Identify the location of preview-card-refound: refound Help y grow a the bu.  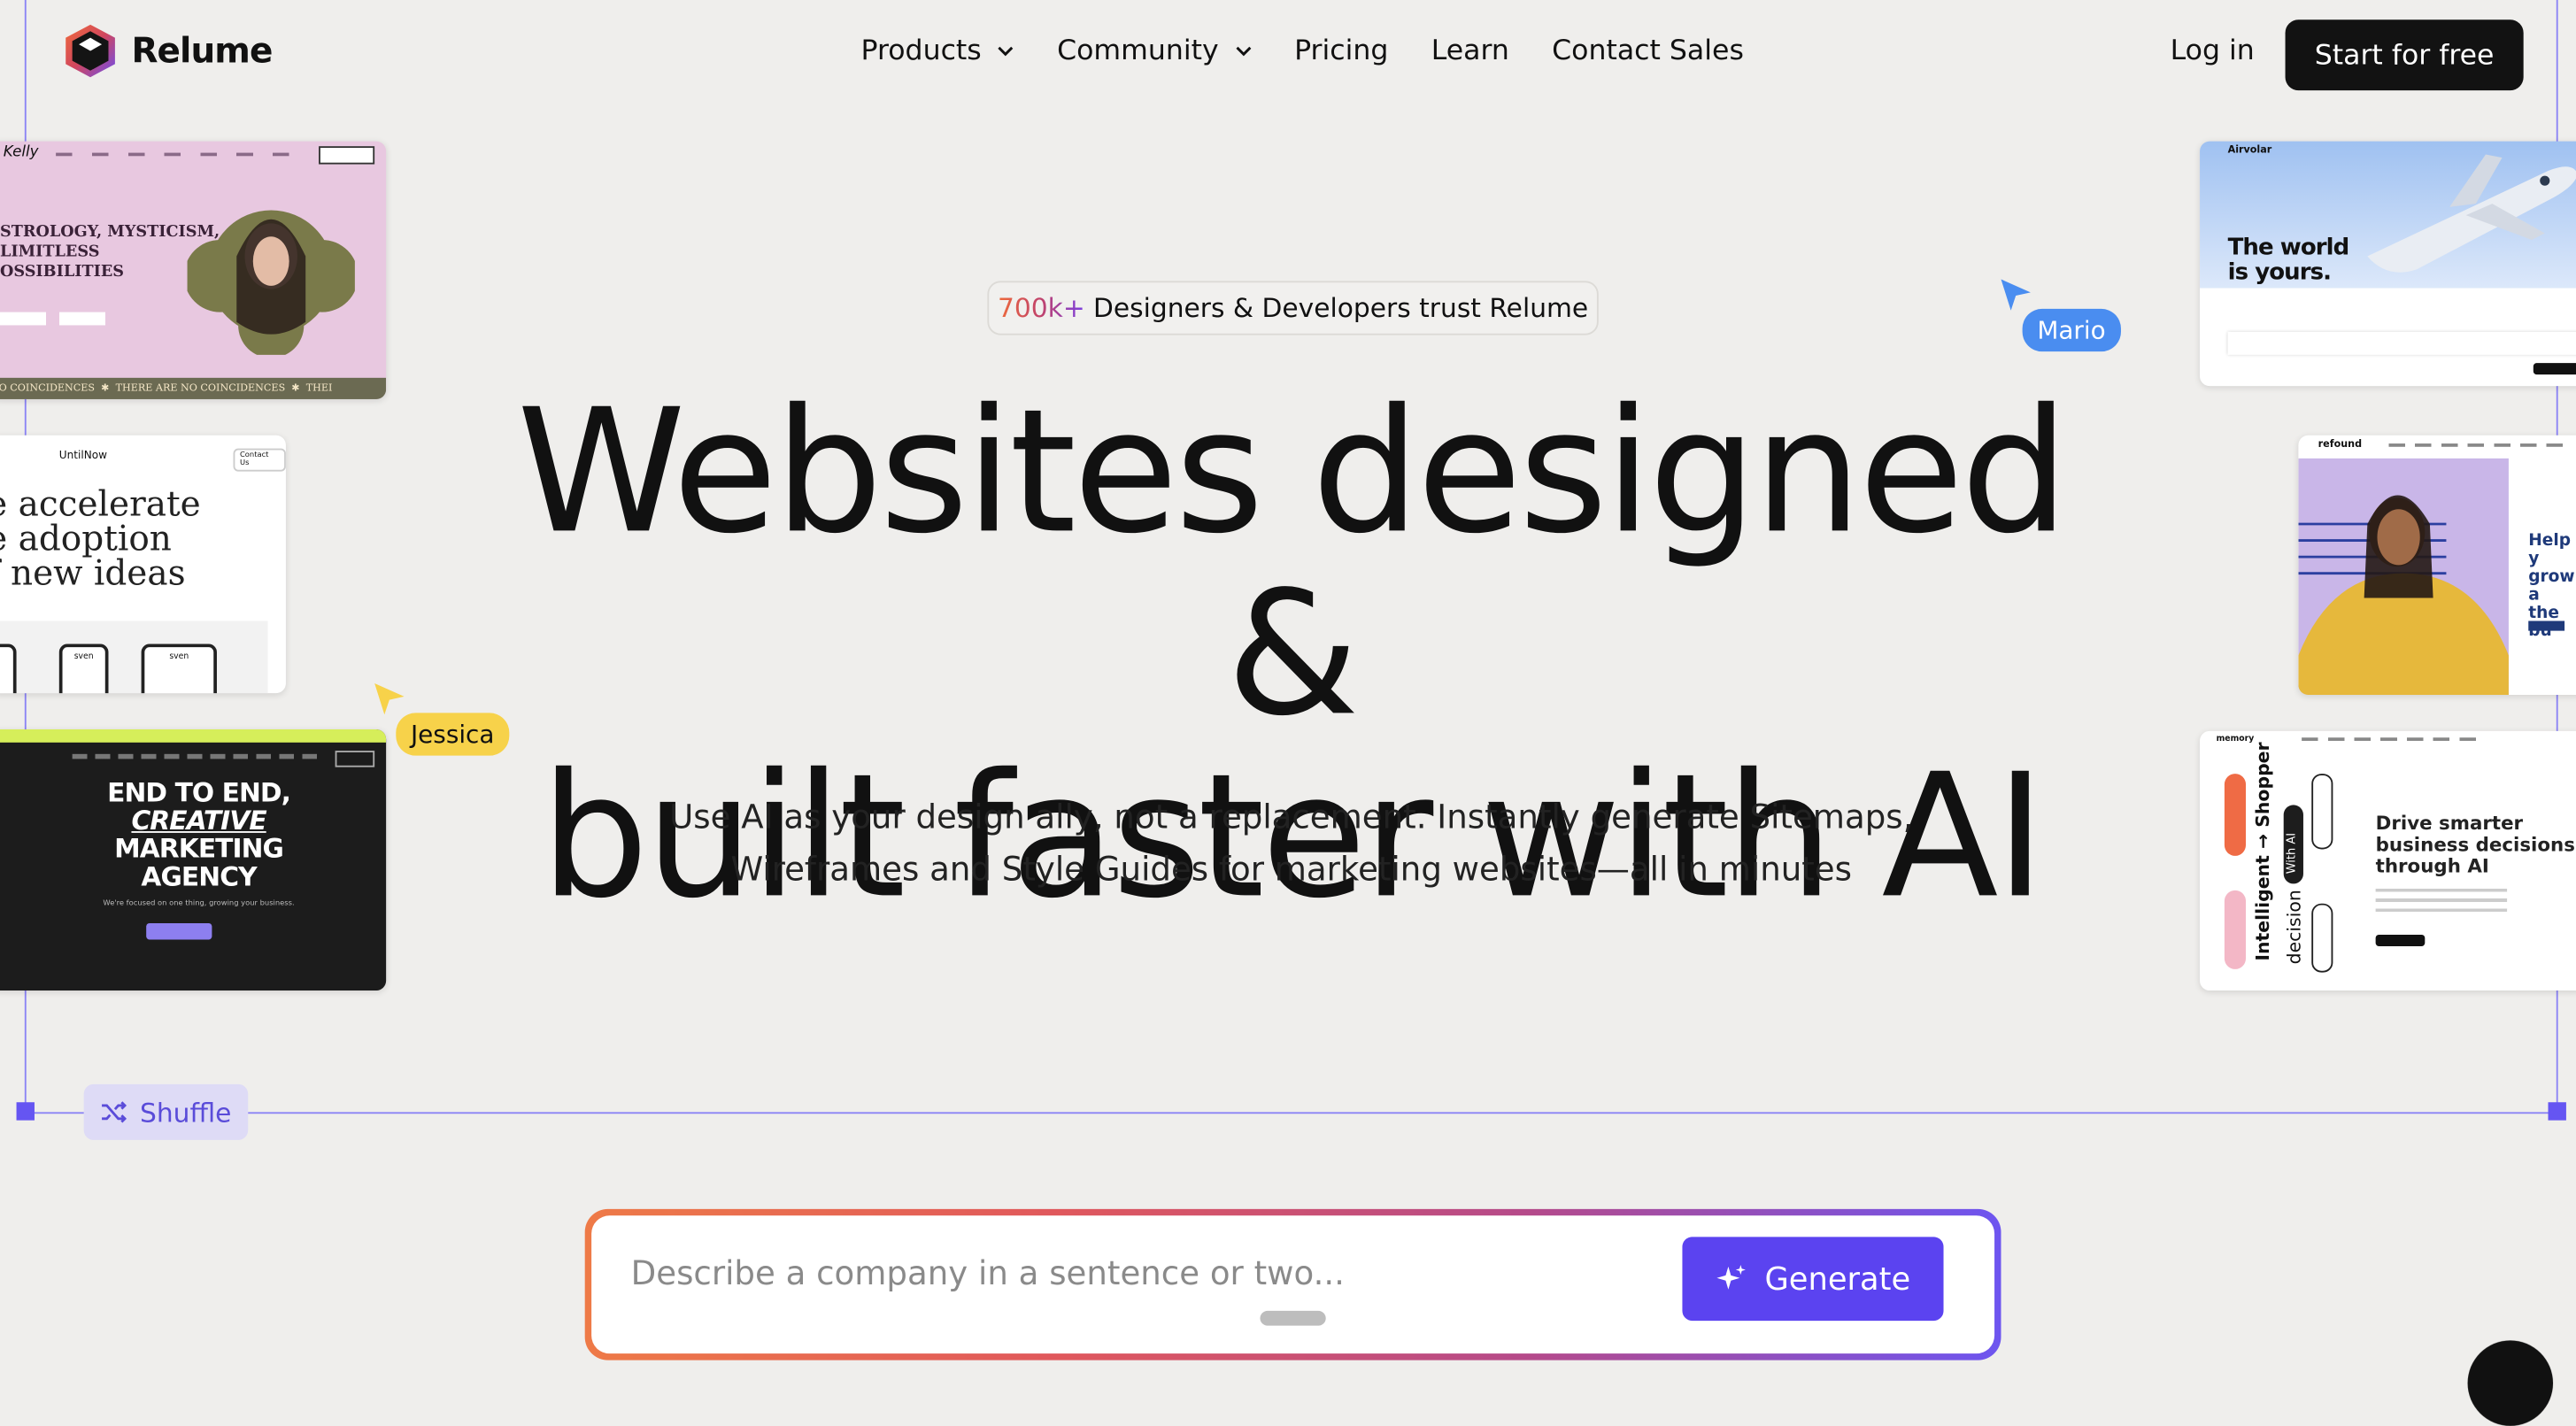
(2437, 565).